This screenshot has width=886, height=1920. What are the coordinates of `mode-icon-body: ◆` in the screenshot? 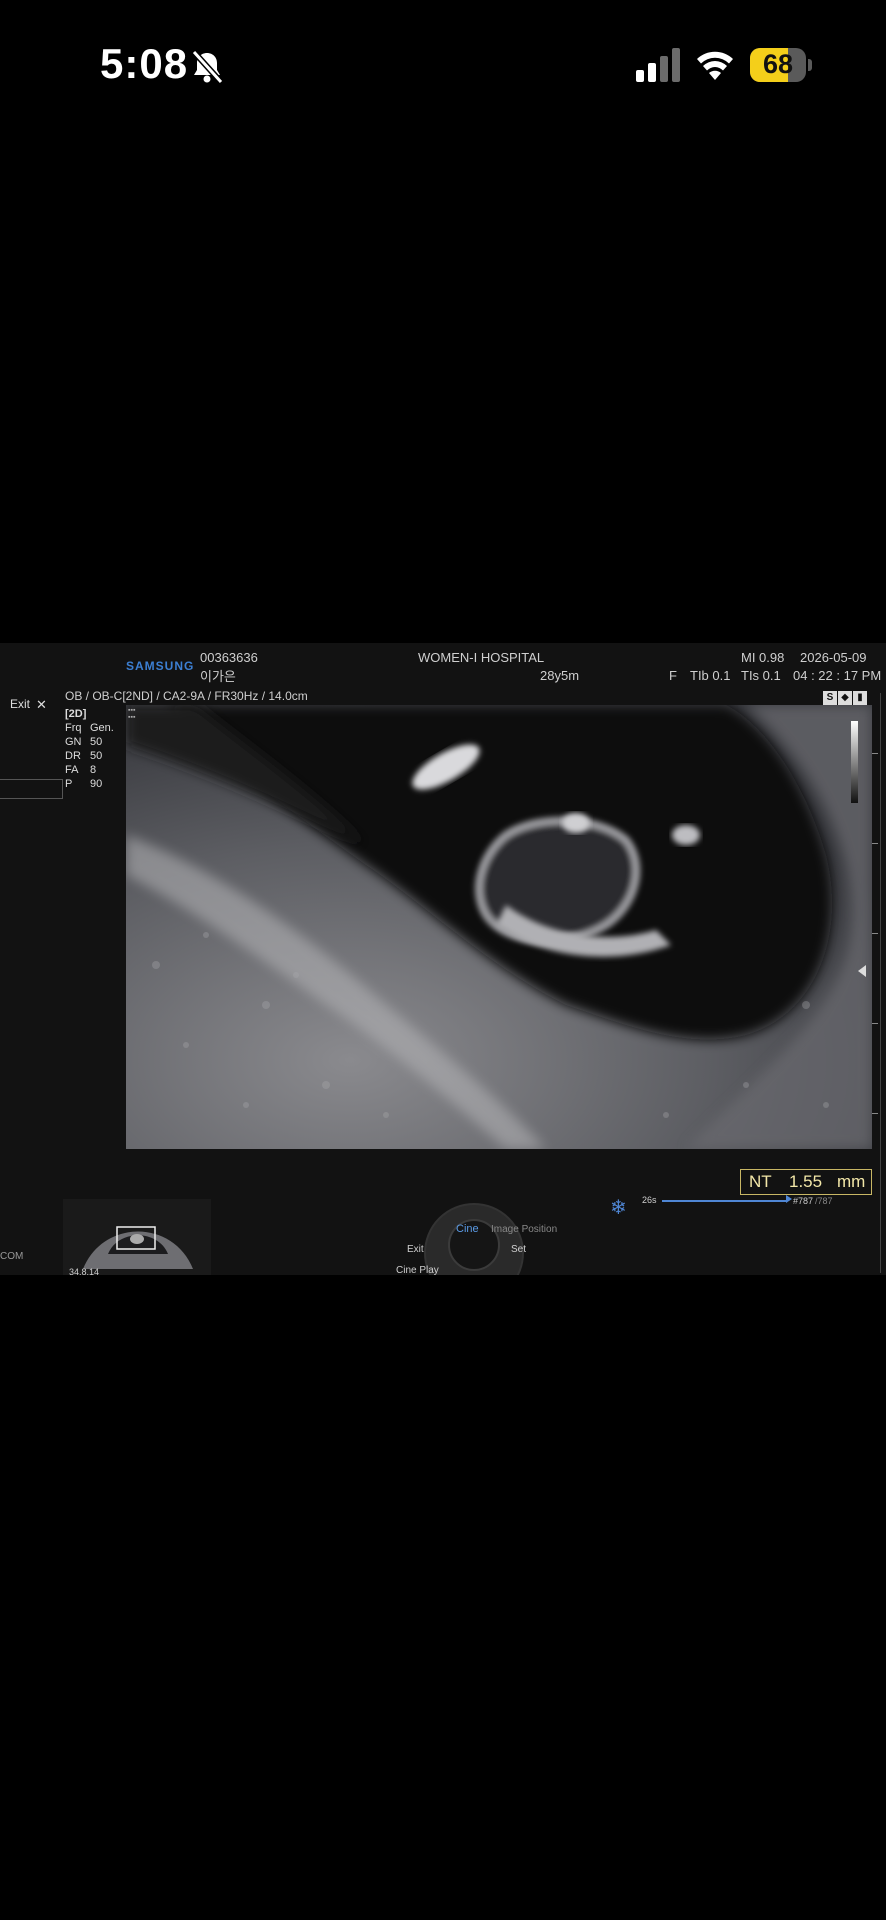 It's located at (845, 698).